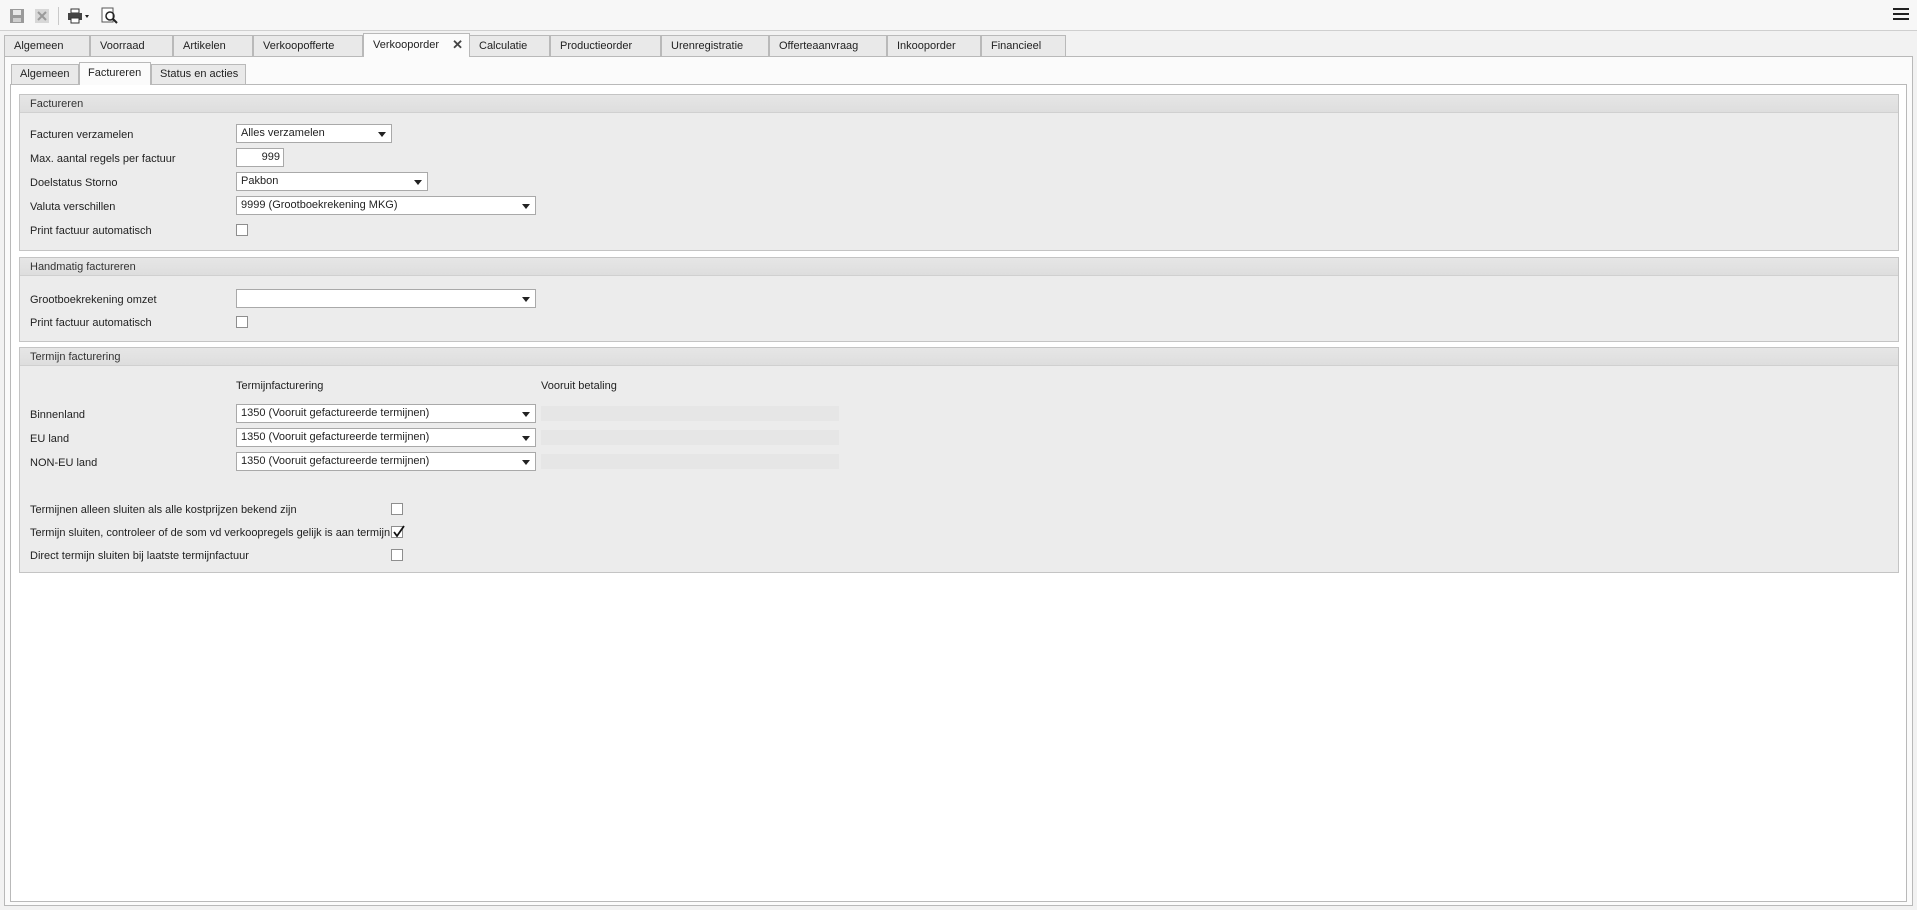 The height and width of the screenshot is (910, 1917). I want to click on tab-productieorder: Productieorder, so click(605, 46).